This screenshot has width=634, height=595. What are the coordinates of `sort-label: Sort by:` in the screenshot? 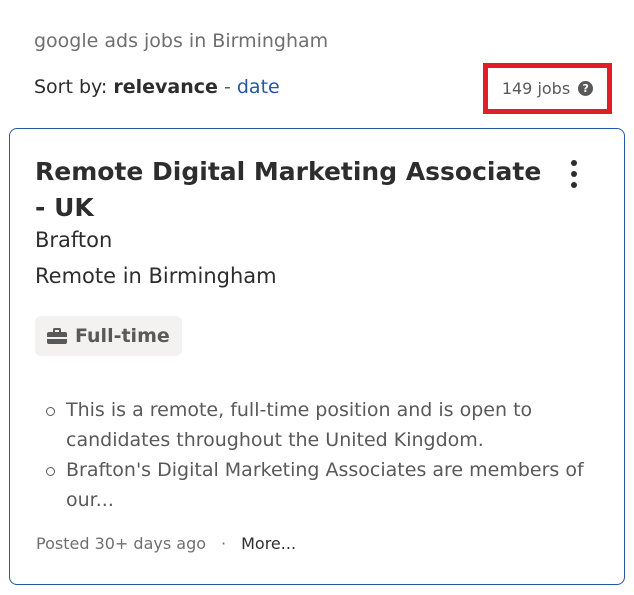 It's located at (71, 87).